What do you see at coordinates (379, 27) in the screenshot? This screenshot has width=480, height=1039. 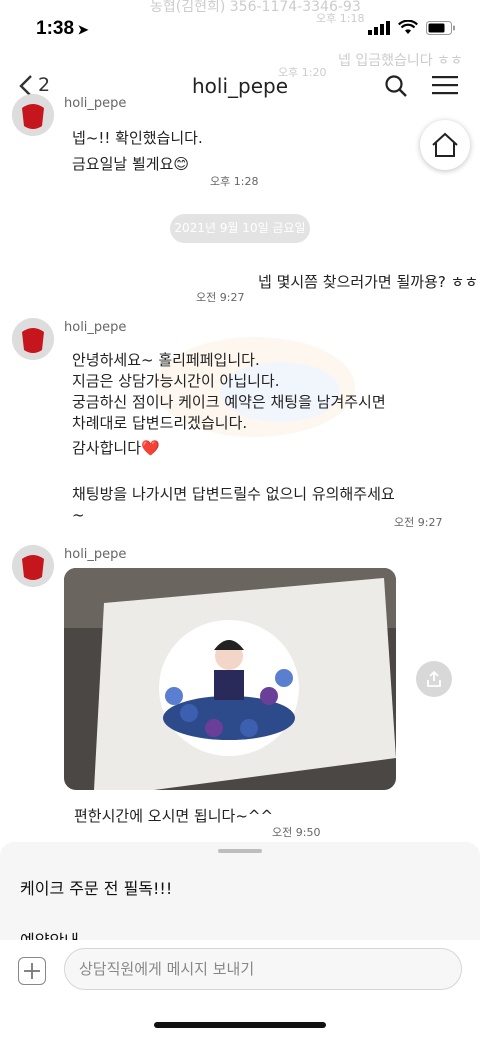 I see `signal-icon` at bounding box center [379, 27].